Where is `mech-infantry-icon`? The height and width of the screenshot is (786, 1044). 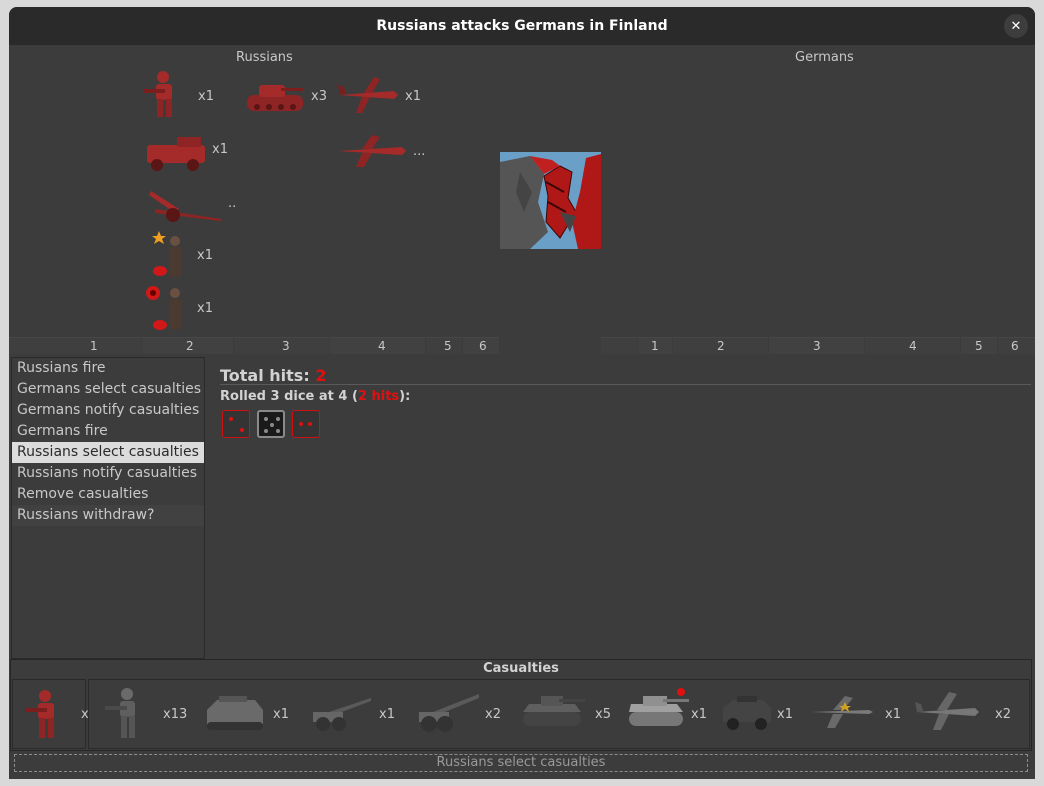 mech-infantry-icon is located at coordinates (176, 155).